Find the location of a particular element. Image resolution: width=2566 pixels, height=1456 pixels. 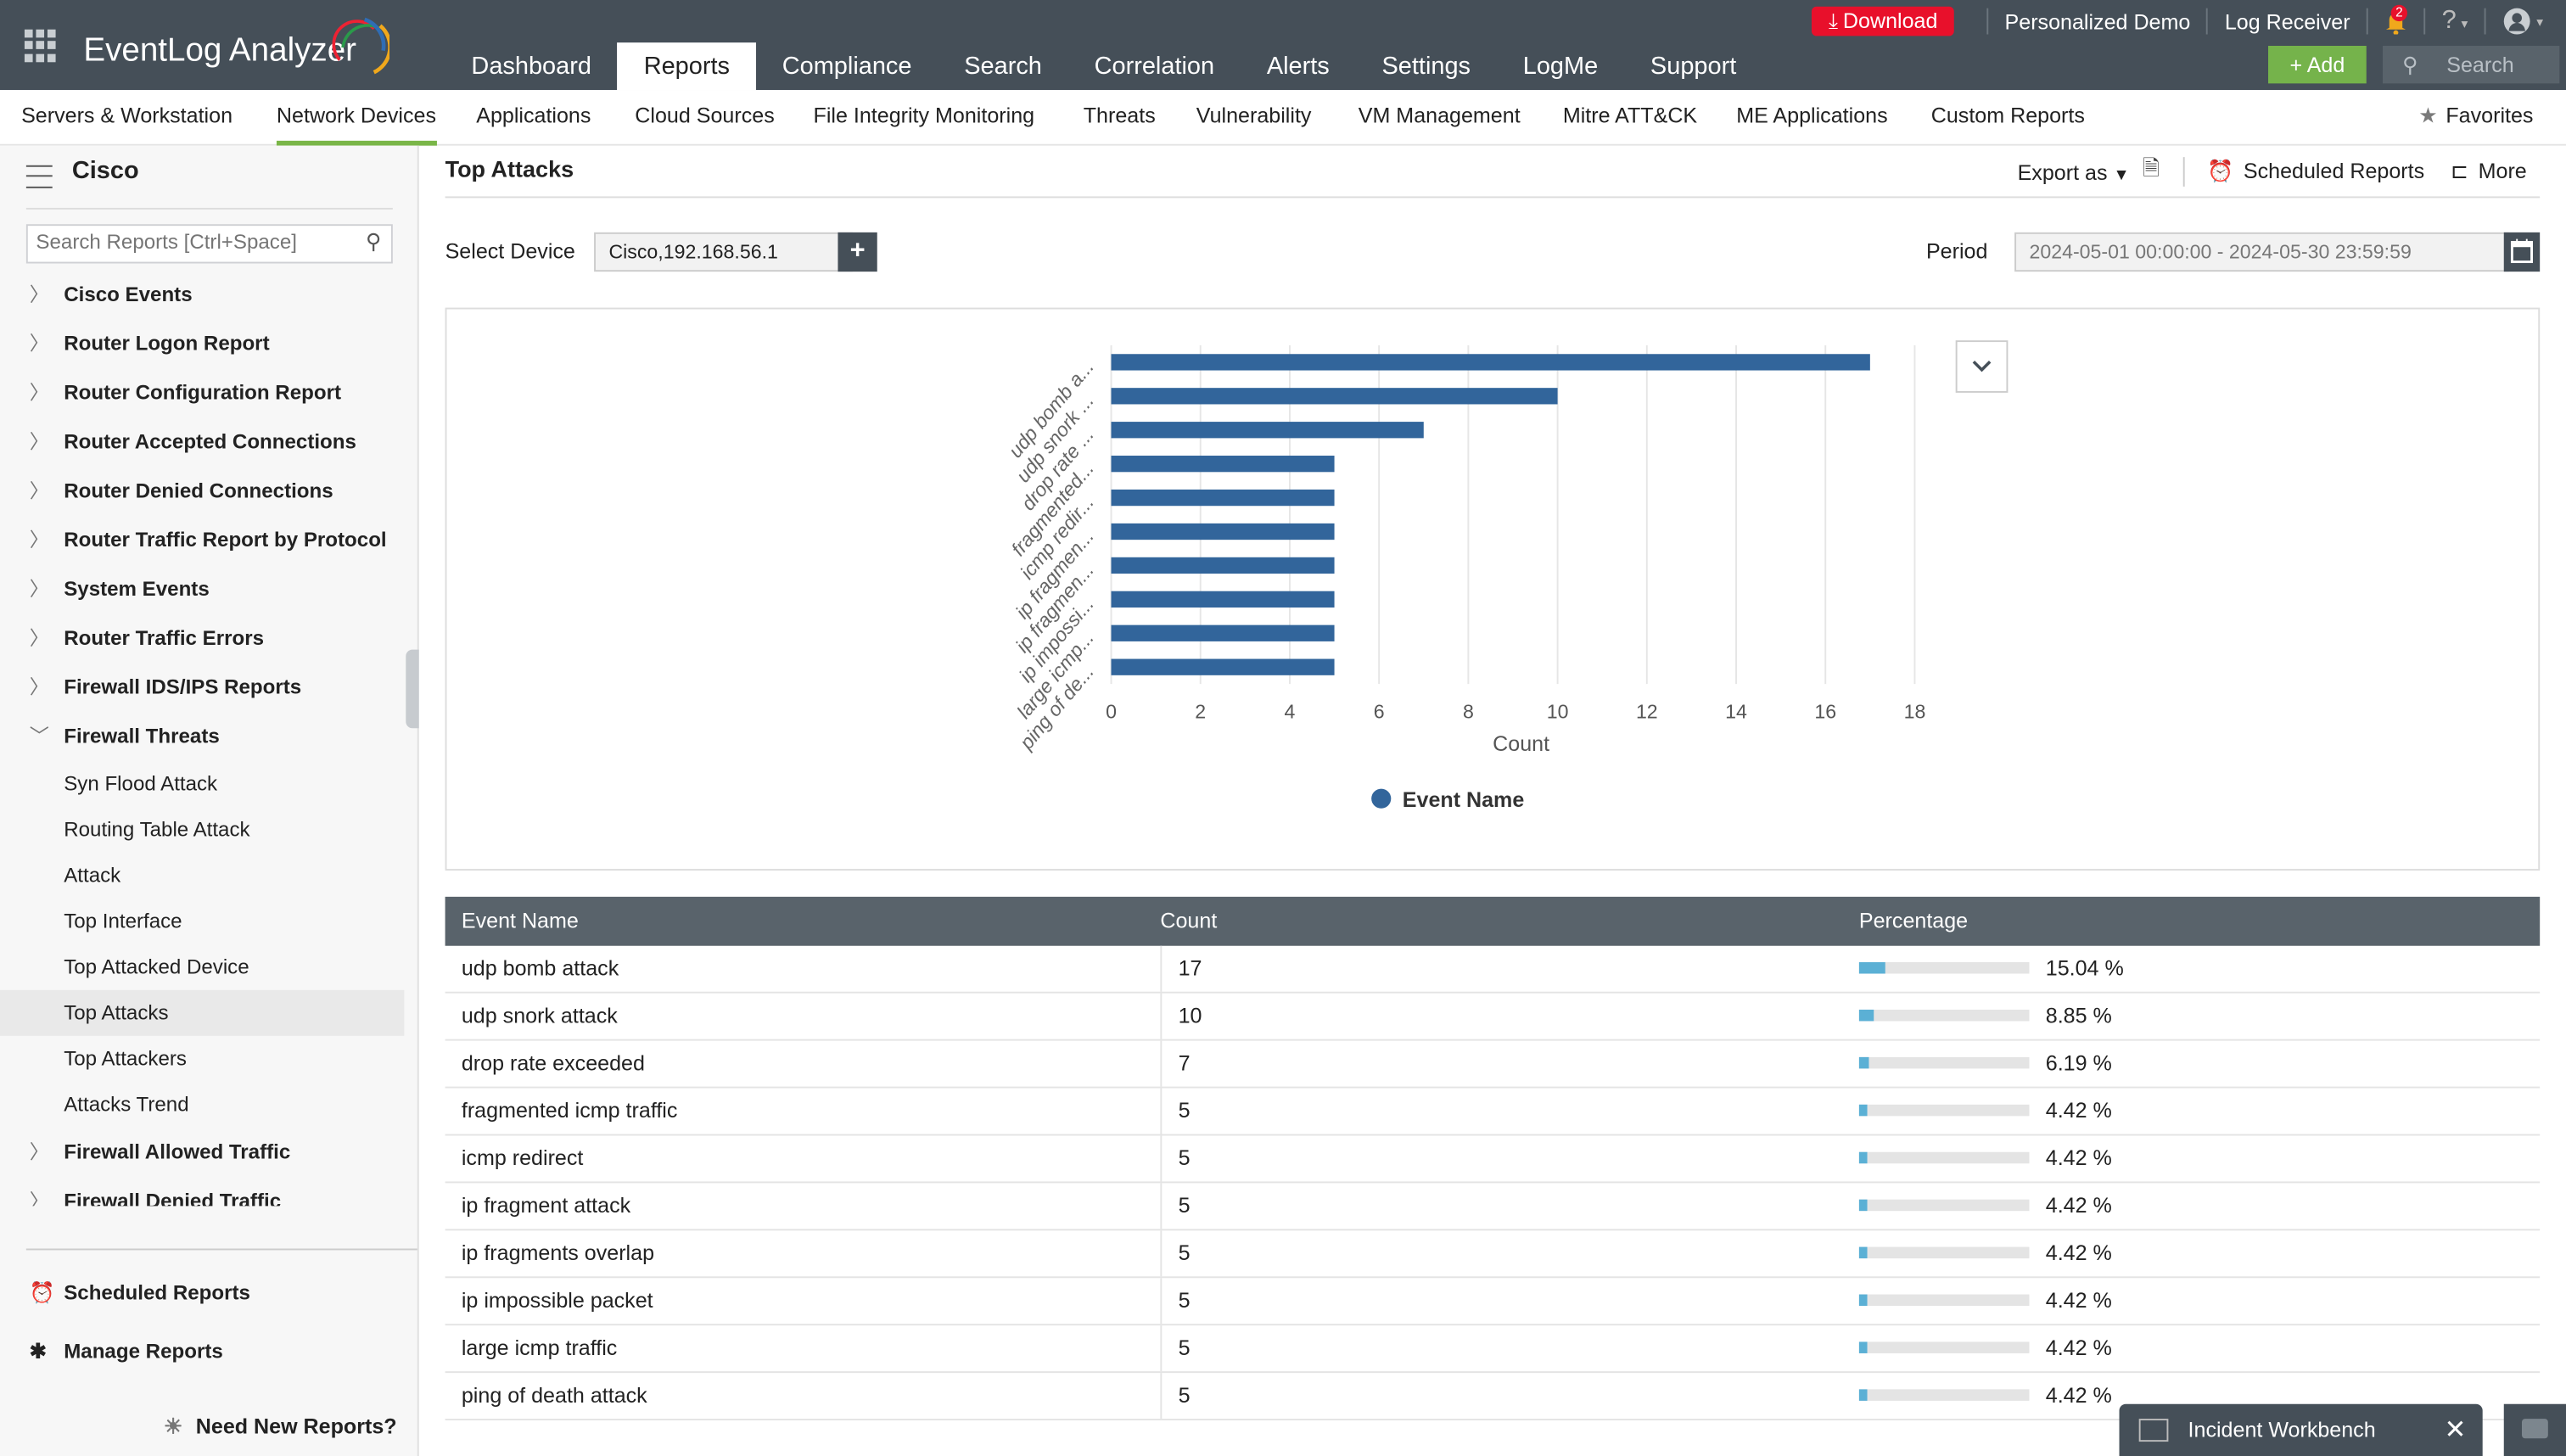

table-row: drop rate exceeded 7 6.19 % is located at coordinates (1493, 1064).